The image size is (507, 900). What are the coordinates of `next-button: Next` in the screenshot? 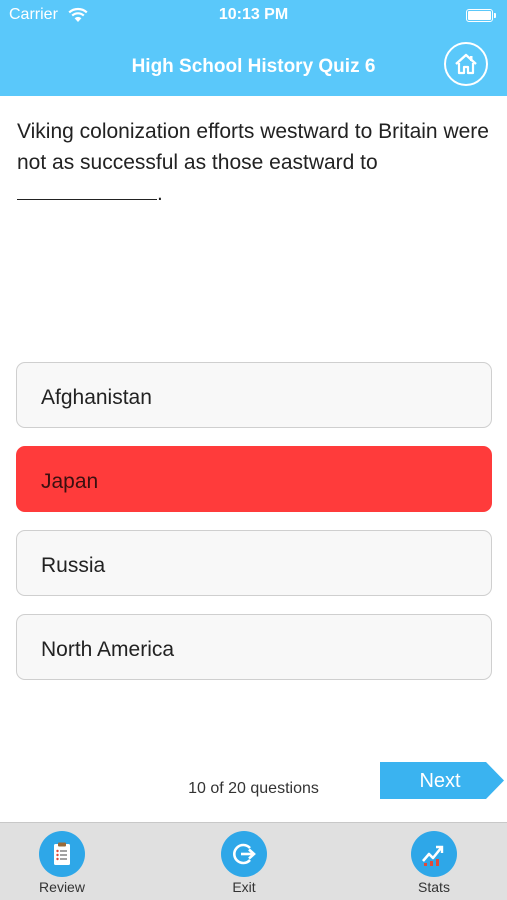 It's located at (442, 780).